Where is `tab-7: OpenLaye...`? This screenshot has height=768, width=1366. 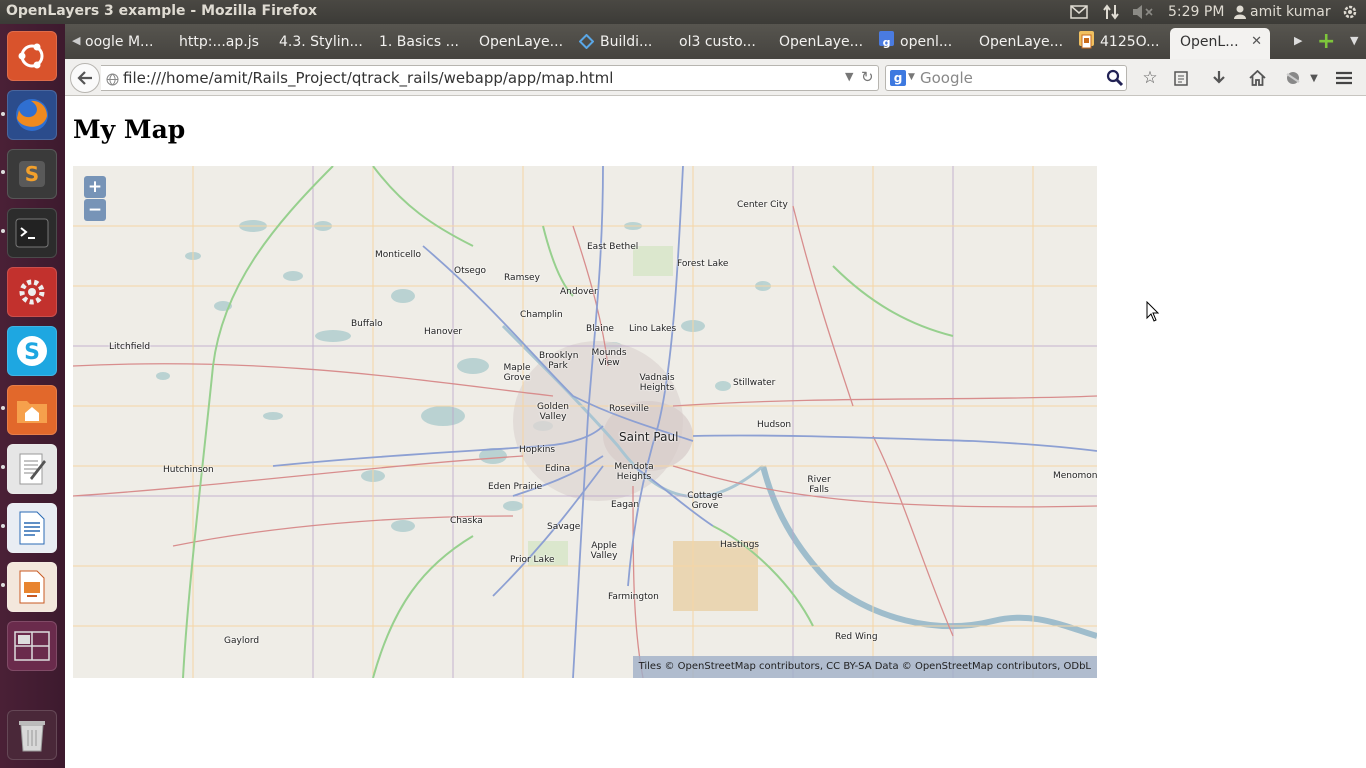 tab-7: OpenLaye... is located at coordinates (828, 43).